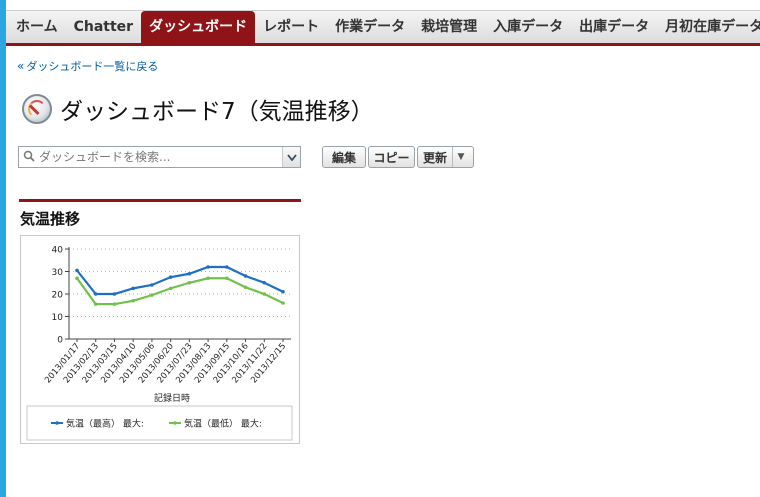 The width and height of the screenshot is (760, 497). I want to click on component-title: 気温推移, so click(50, 219).